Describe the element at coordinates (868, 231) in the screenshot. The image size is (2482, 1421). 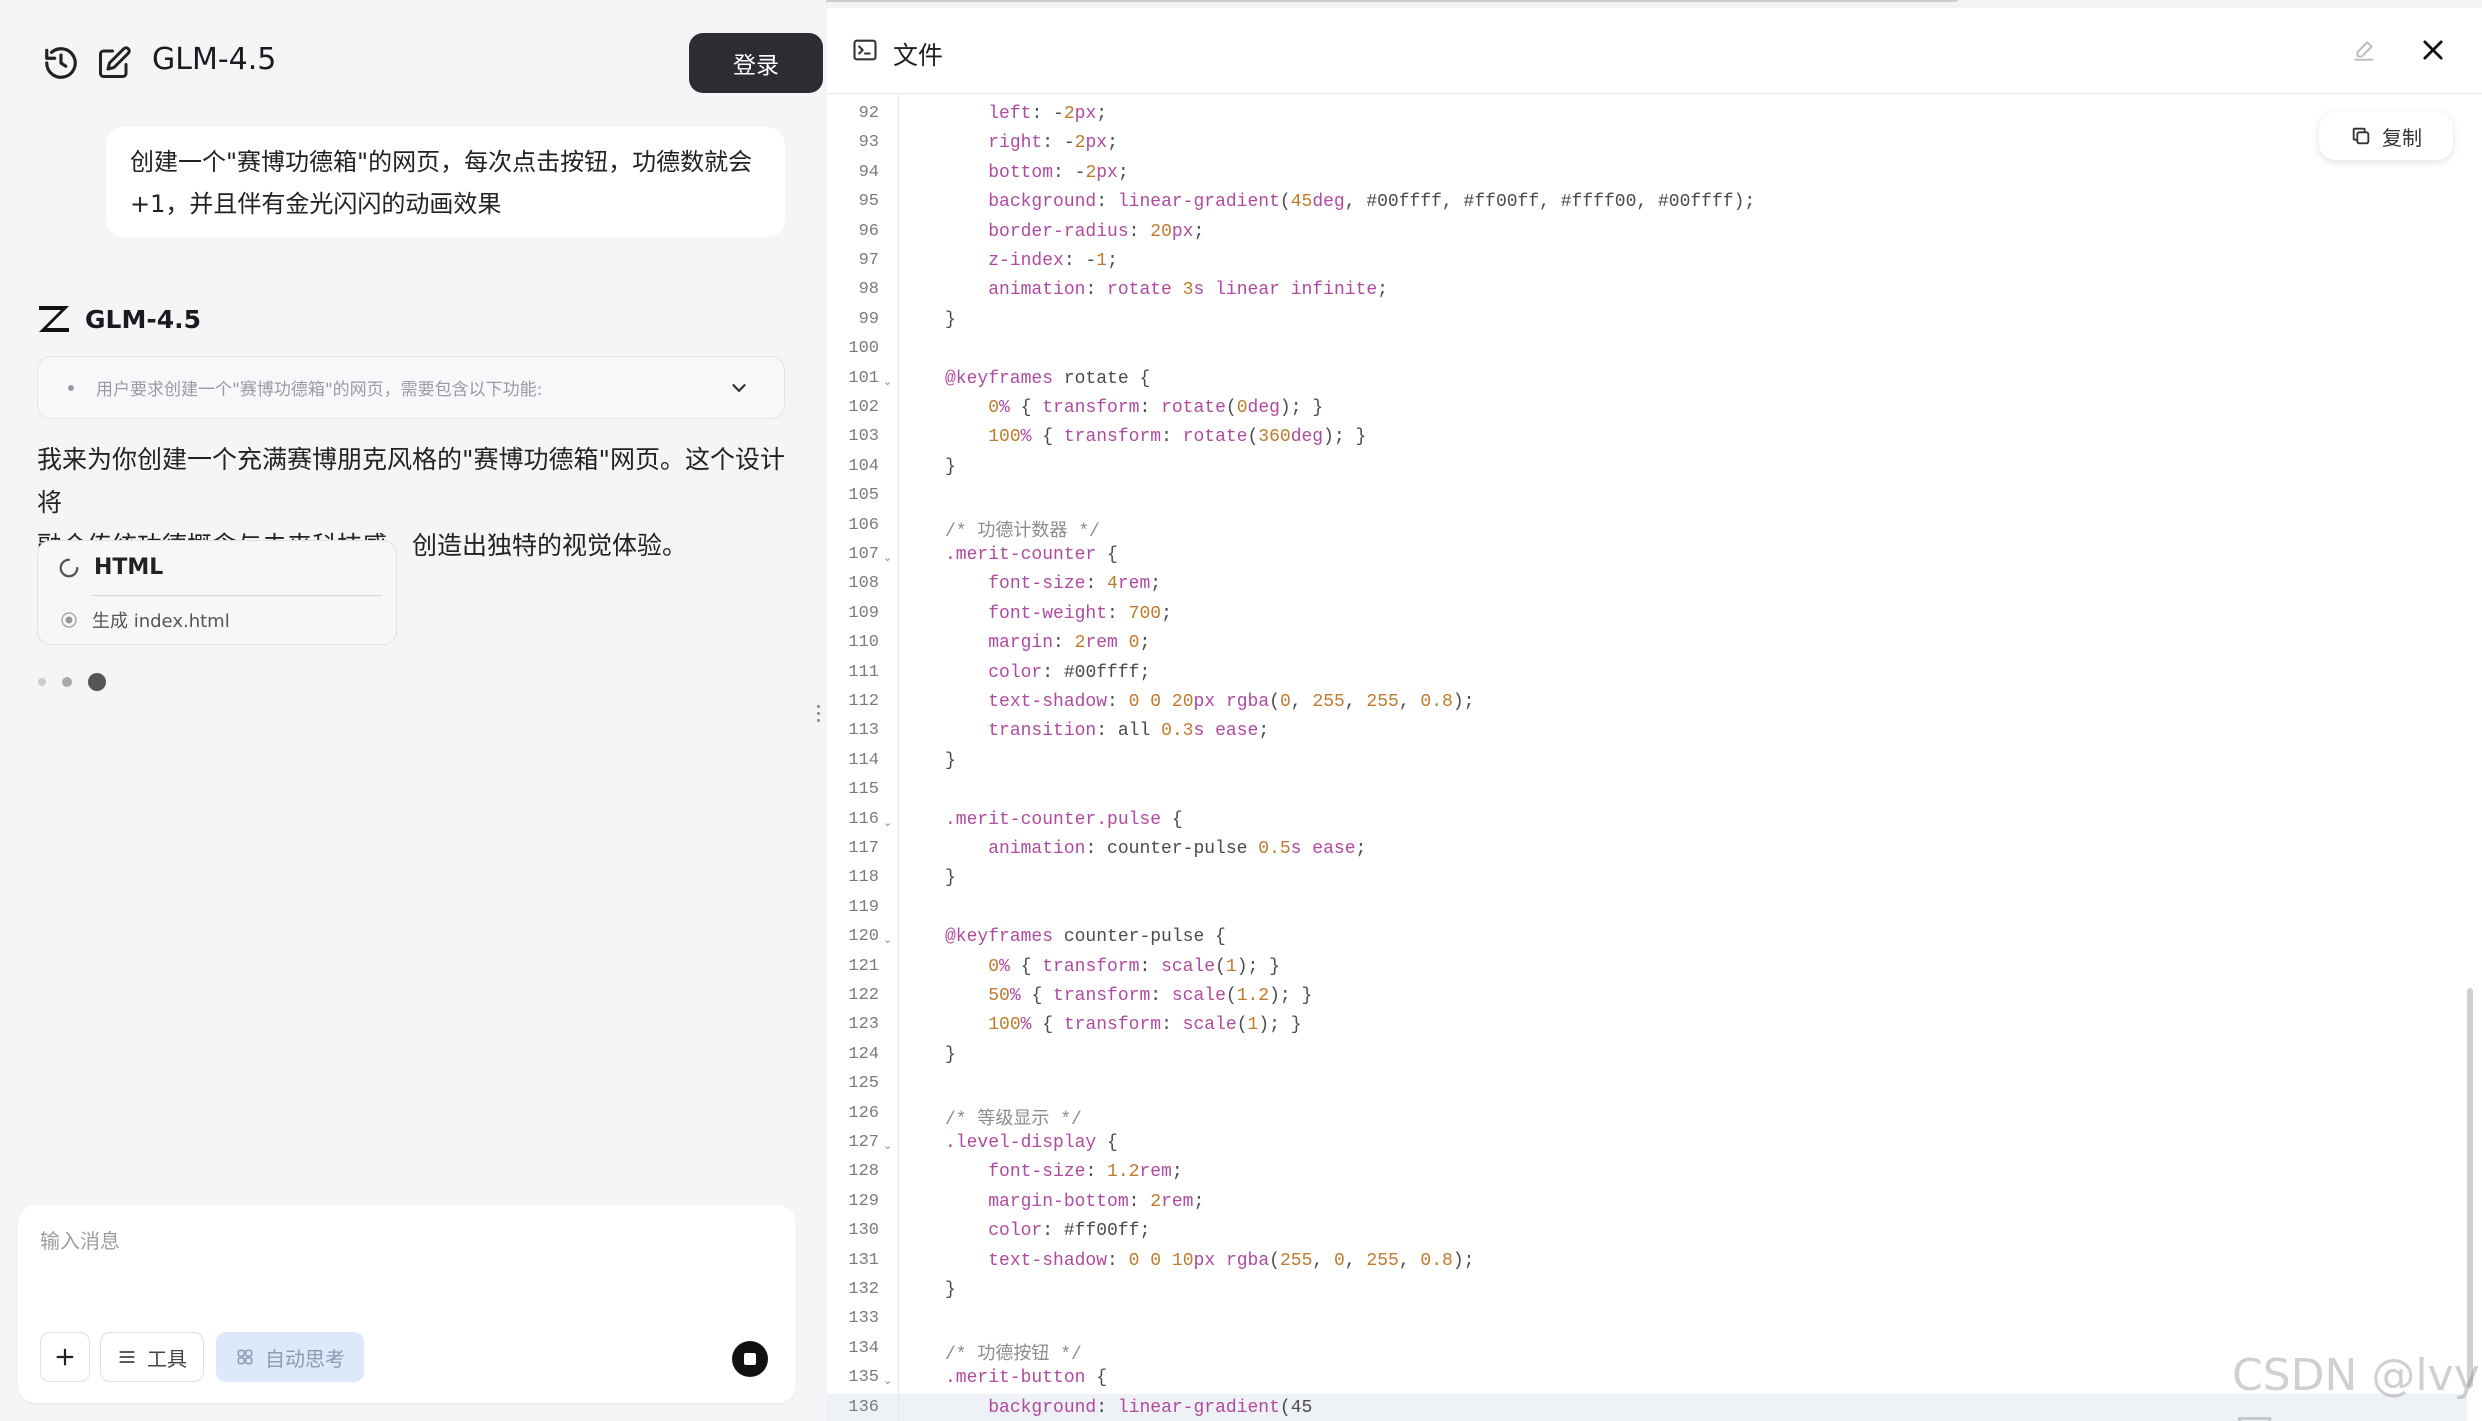
I see `line-number: 96` at that location.